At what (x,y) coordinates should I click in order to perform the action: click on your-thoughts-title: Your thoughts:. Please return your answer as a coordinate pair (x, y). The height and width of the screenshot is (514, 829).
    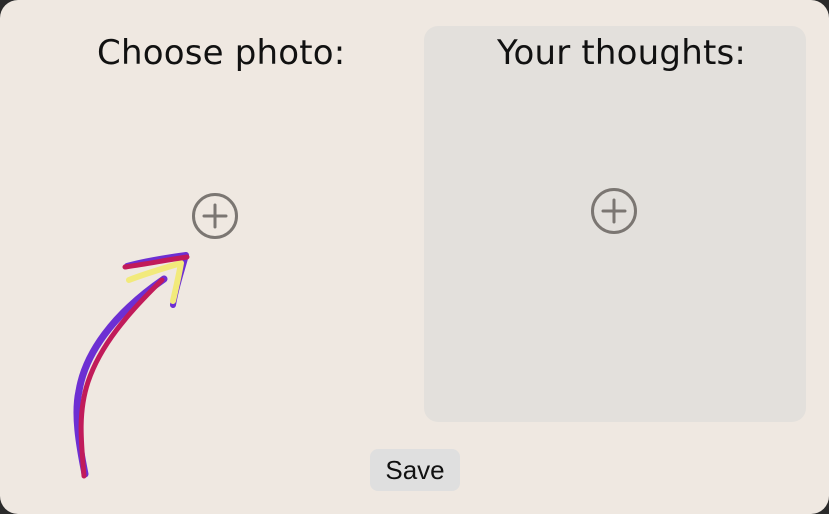
    Looking at the image, I should click on (622, 53).